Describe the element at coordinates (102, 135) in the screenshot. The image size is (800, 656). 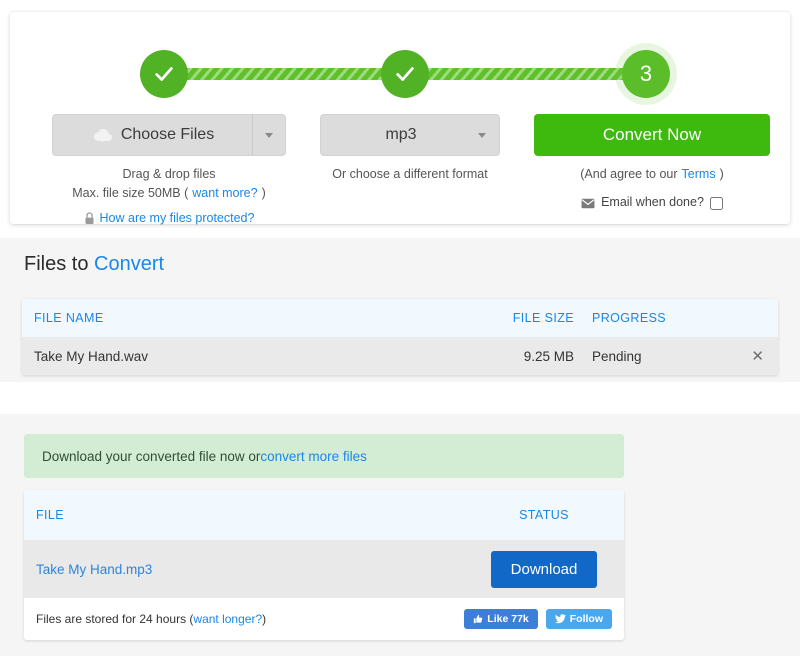
I see `cloud-upload-icon` at that location.